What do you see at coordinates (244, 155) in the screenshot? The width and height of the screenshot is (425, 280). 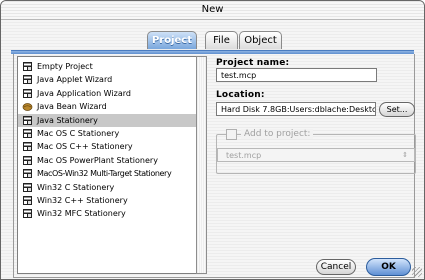 I see `add-to-project-popup-value: test.mcp` at bounding box center [244, 155].